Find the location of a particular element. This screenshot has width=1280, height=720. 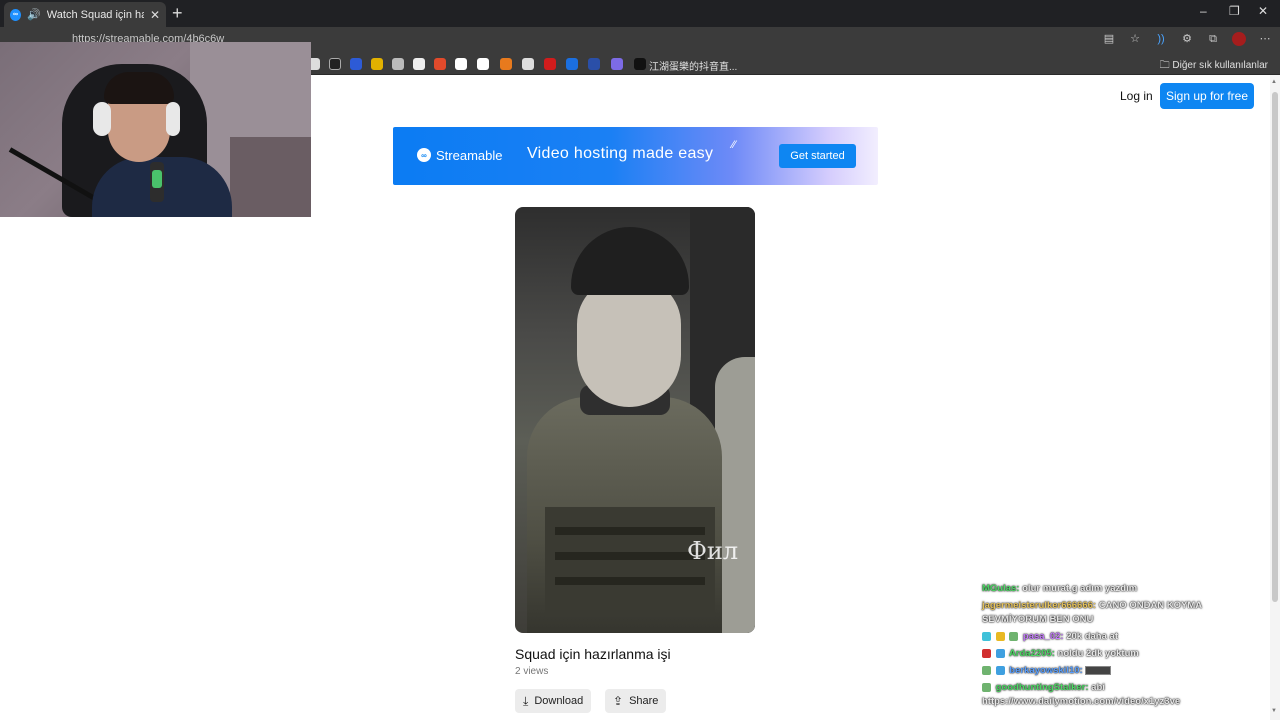

close-window-button: ✕ is located at coordinates (1263, 11).